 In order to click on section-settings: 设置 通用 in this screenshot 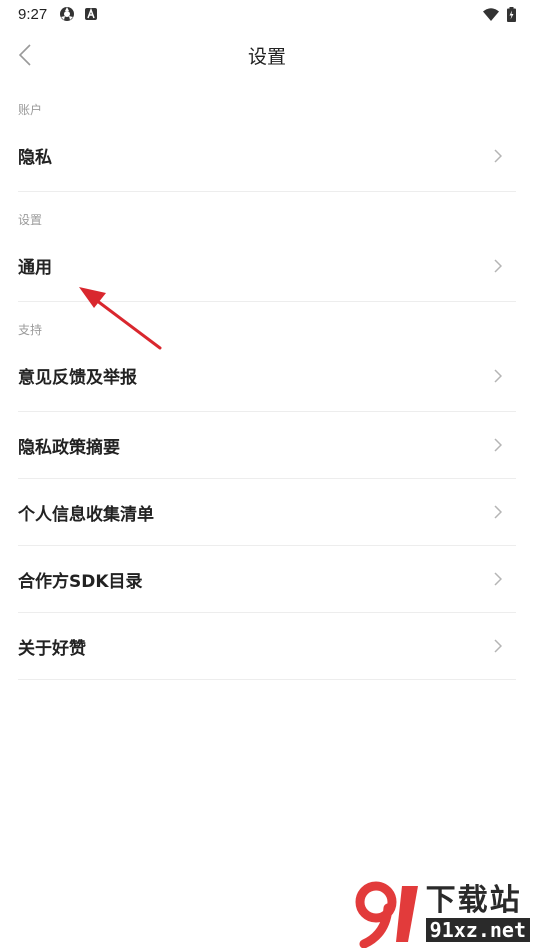, I will do `click(267, 256)`.